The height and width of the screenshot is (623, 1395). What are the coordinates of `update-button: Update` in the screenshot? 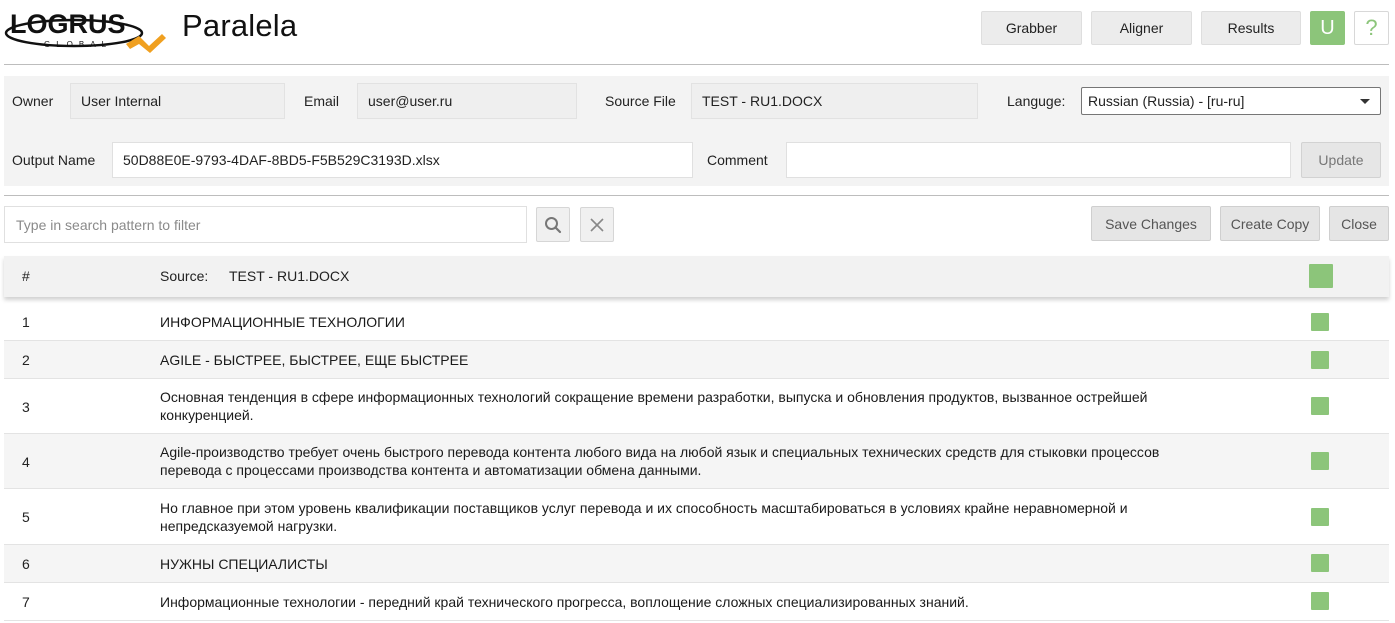 It's located at (1341, 160).